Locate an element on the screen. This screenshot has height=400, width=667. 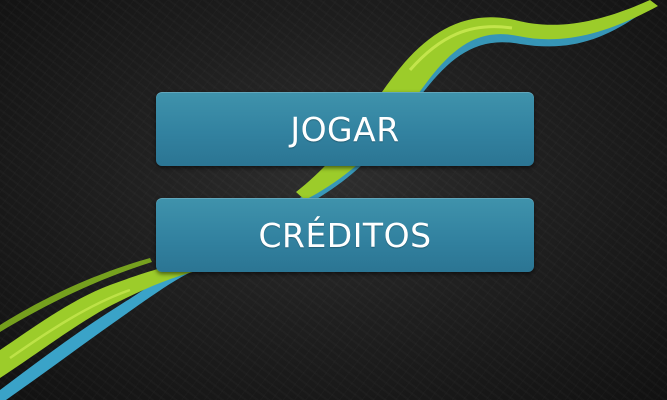
play-button-label: JOGAR is located at coordinates (345, 129).